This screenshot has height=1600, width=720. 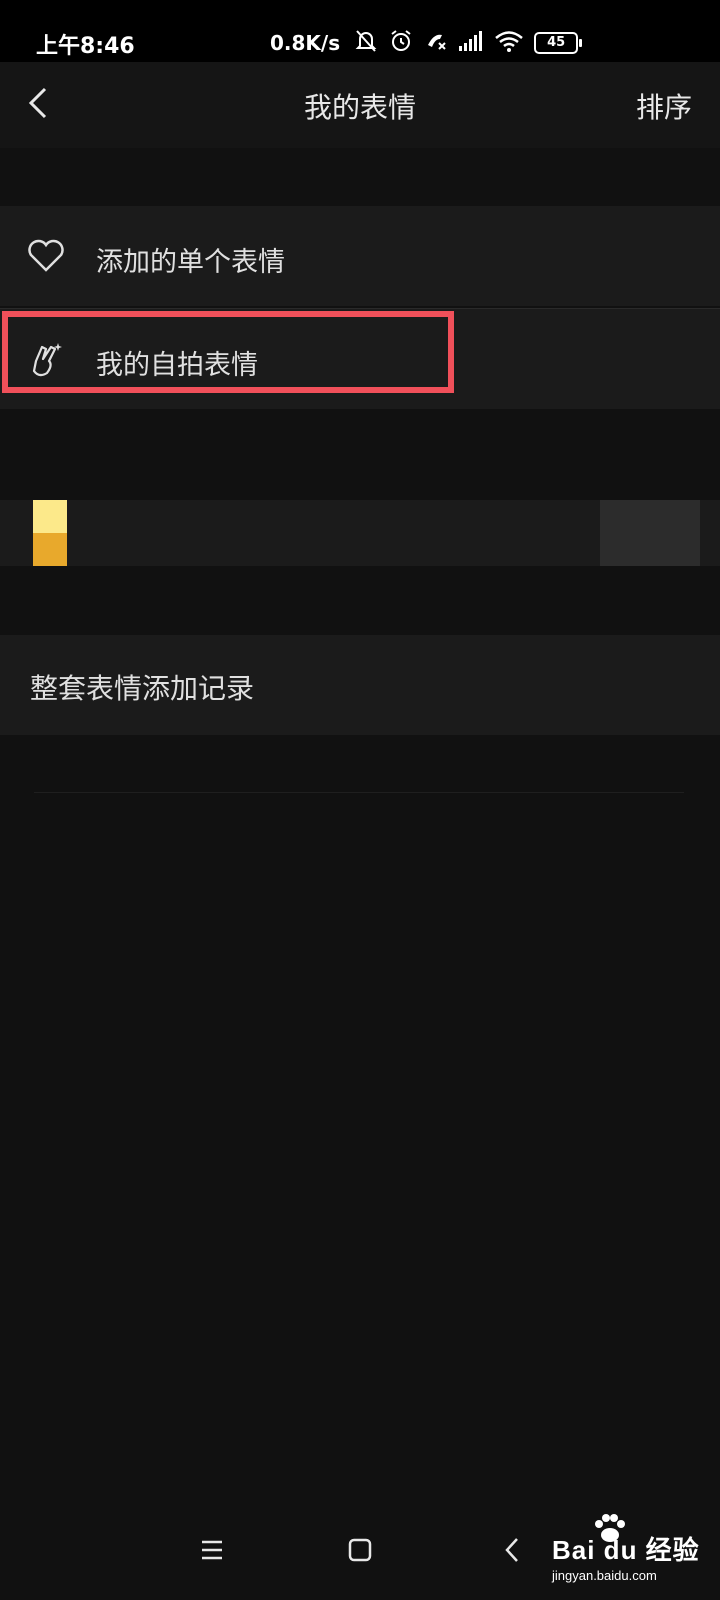 I want to click on page-title: 我的表情, so click(x=359, y=107).